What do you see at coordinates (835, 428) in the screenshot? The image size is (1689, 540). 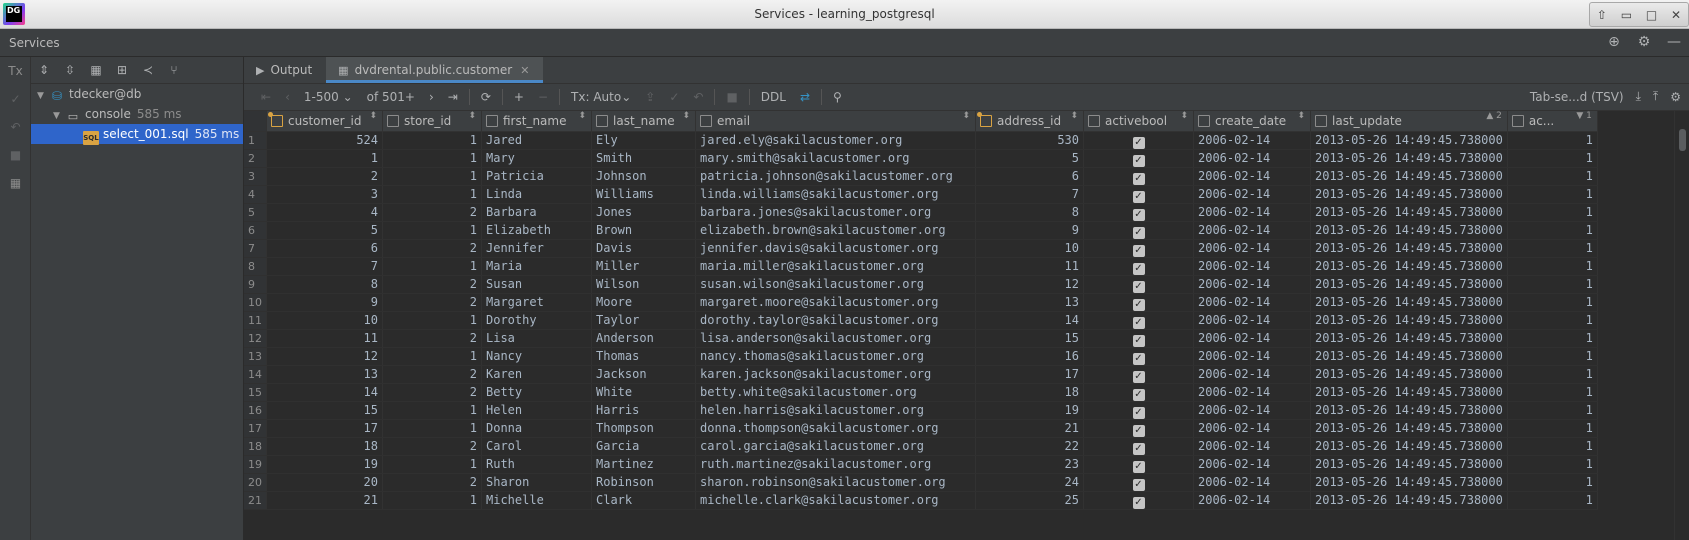 I see `table-cell: donna.thompson@sakilacustomer.org` at bounding box center [835, 428].